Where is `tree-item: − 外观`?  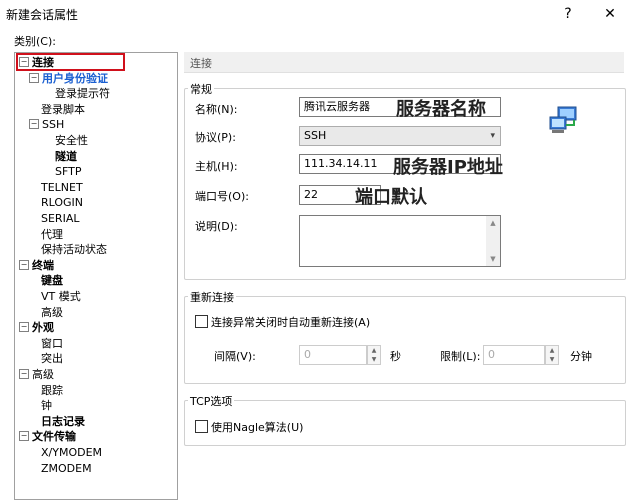
tree-item: − 外观 is located at coordinates (36, 327).